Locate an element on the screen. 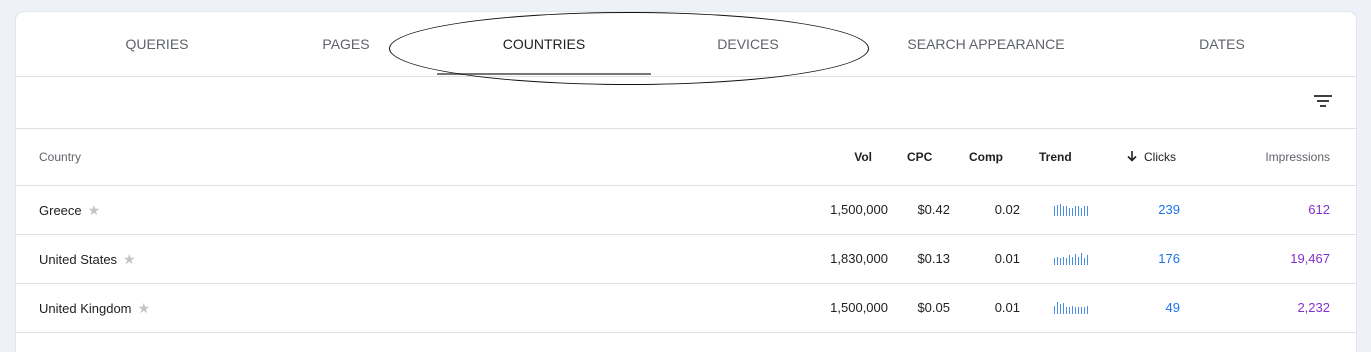 This screenshot has height=352, width=1371. impressions-cell: 612 is located at coordinates (1280, 210).